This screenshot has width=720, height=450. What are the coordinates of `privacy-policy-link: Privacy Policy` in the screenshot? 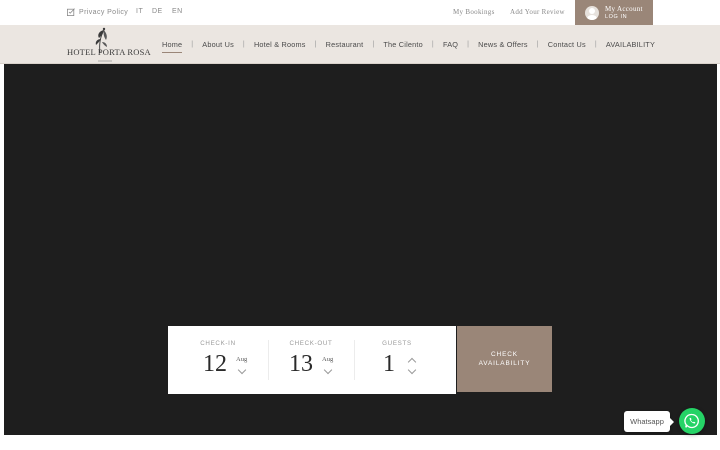 It's located at (97, 12).